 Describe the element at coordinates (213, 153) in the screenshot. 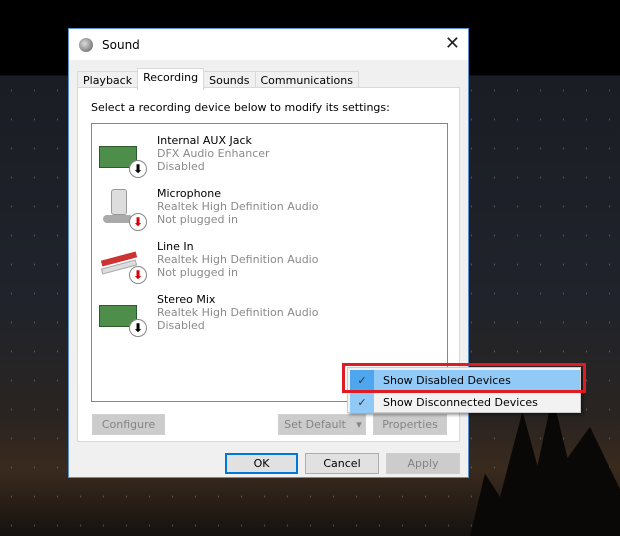

I see `device-driver: DFX Audio Enhancer` at that location.